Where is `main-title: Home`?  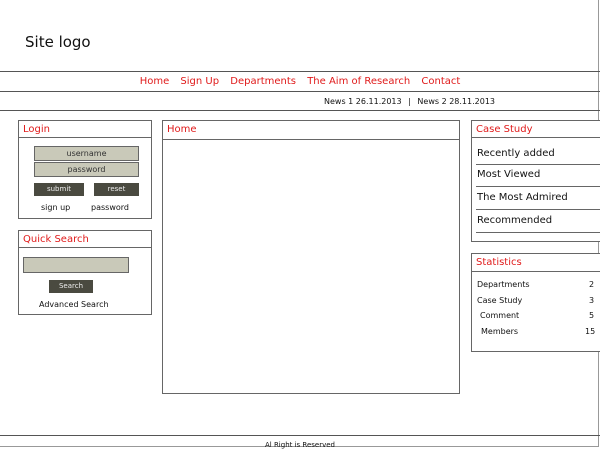
main-title: Home is located at coordinates (182, 129).